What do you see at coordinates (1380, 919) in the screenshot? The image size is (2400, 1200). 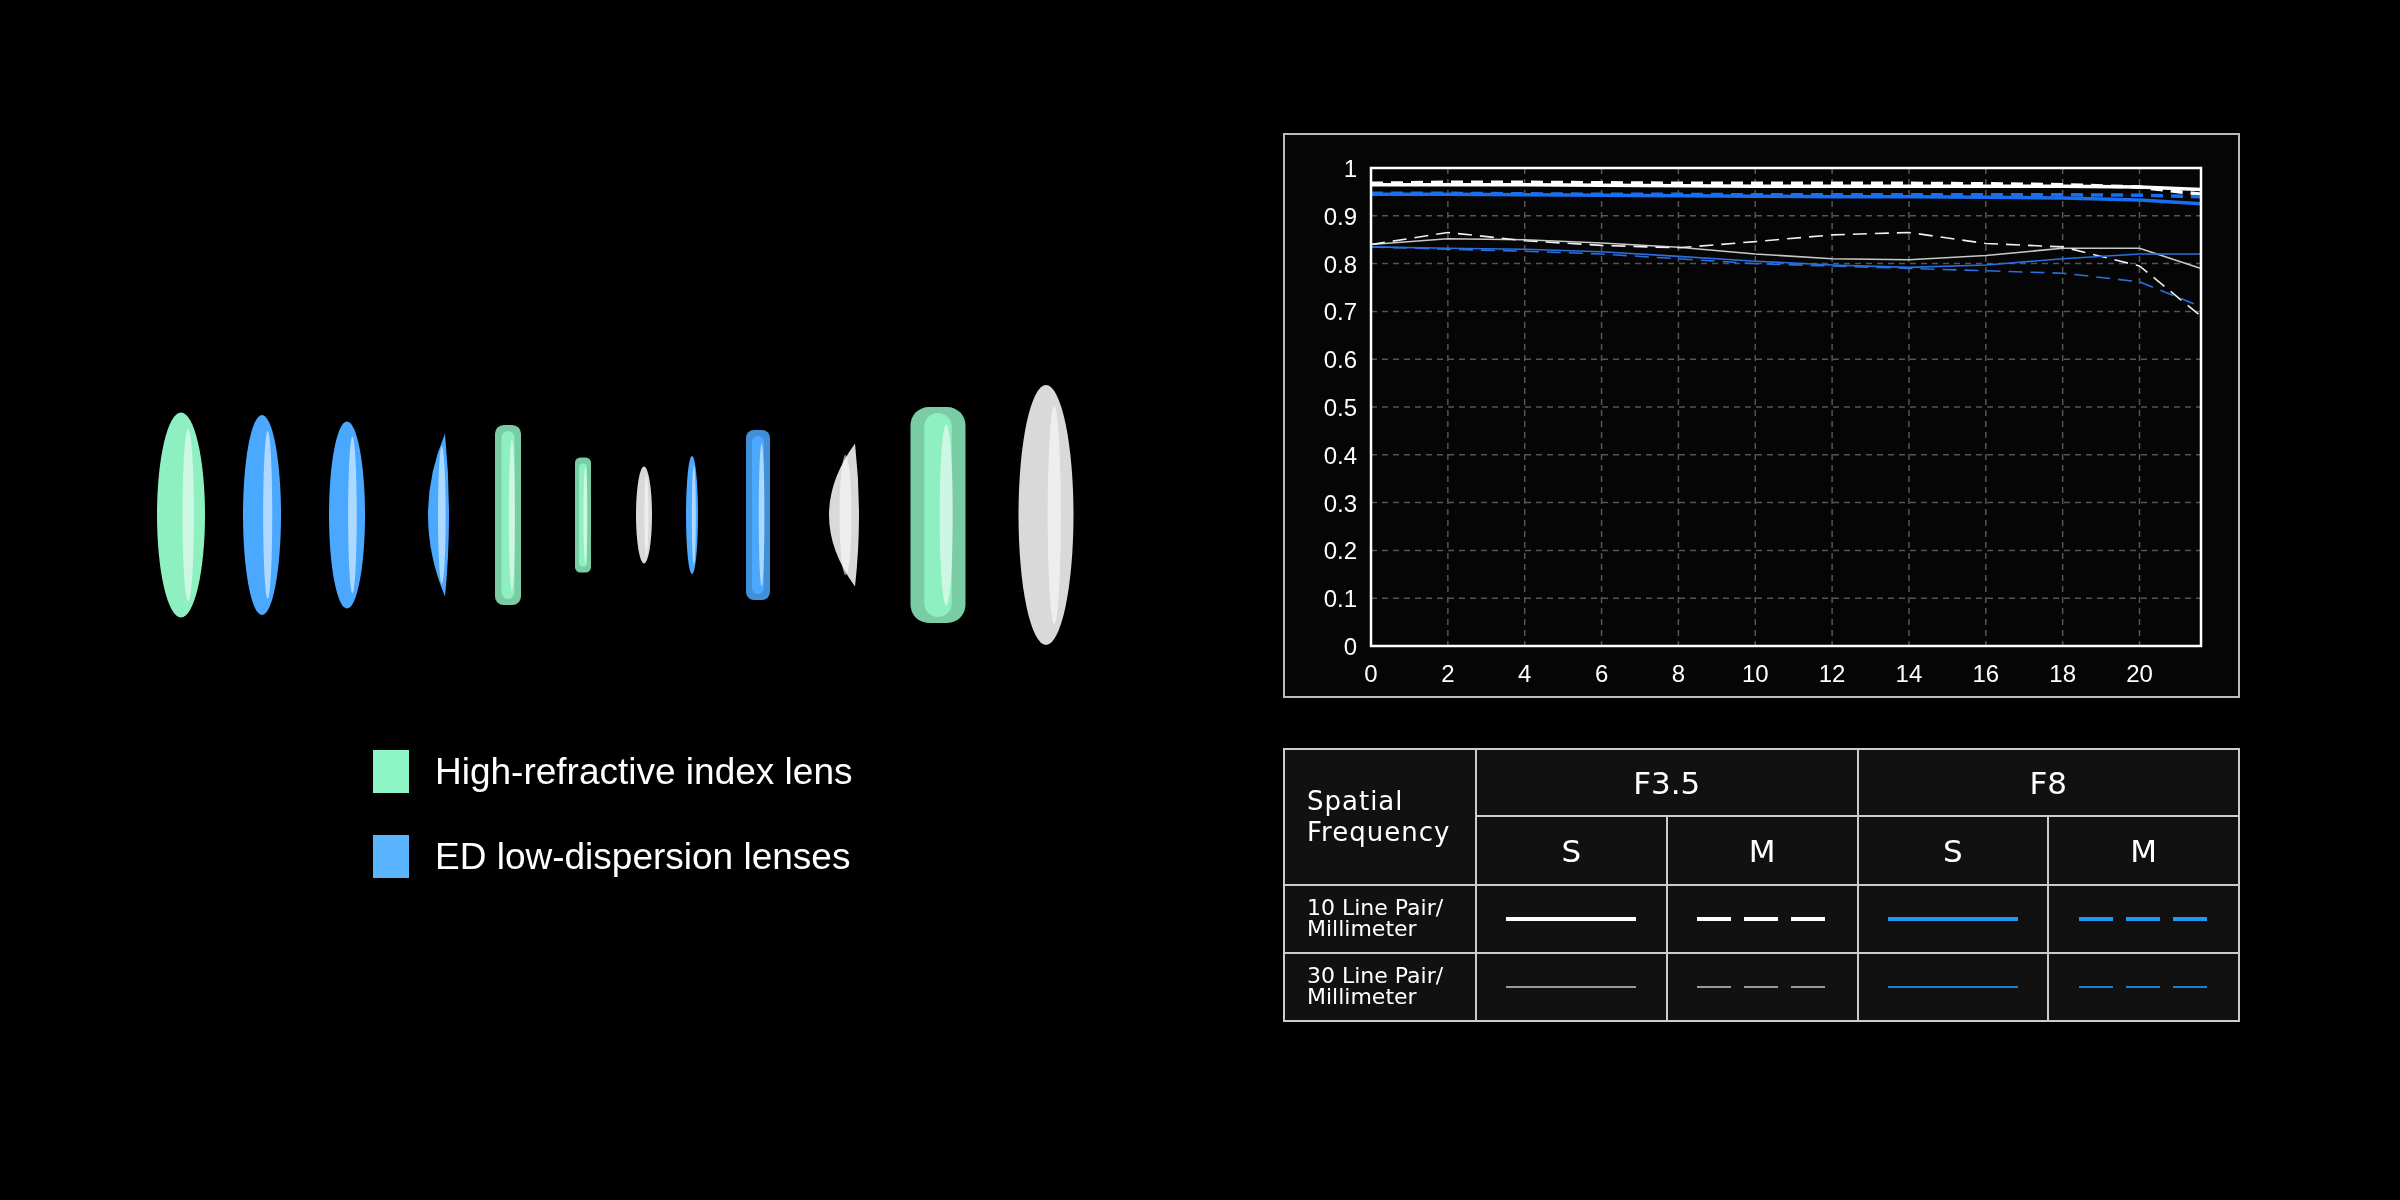 I see `row-label: 10 Line Pair/ Millimeter` at bounding box center [1380, 919].